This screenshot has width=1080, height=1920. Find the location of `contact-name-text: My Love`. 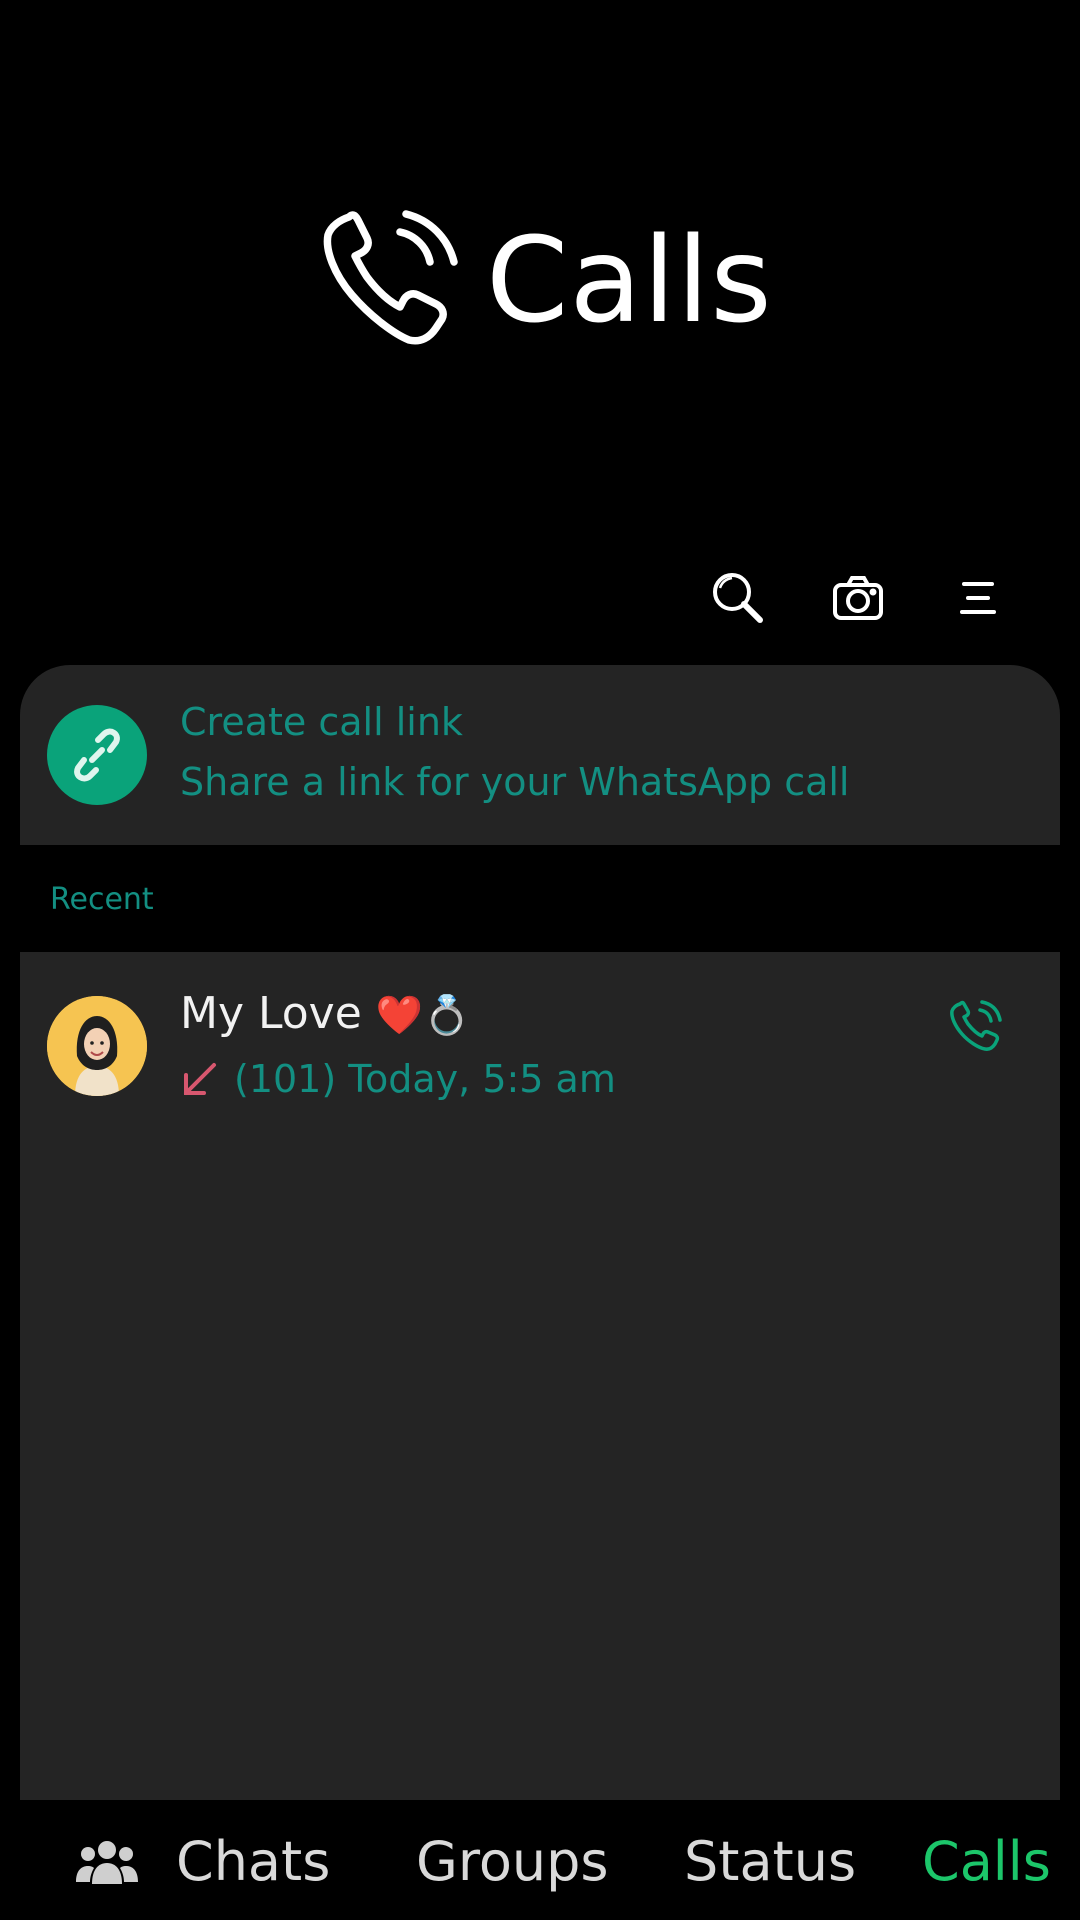

contact-name-text: My Love is located at coordinates (271, 1013).